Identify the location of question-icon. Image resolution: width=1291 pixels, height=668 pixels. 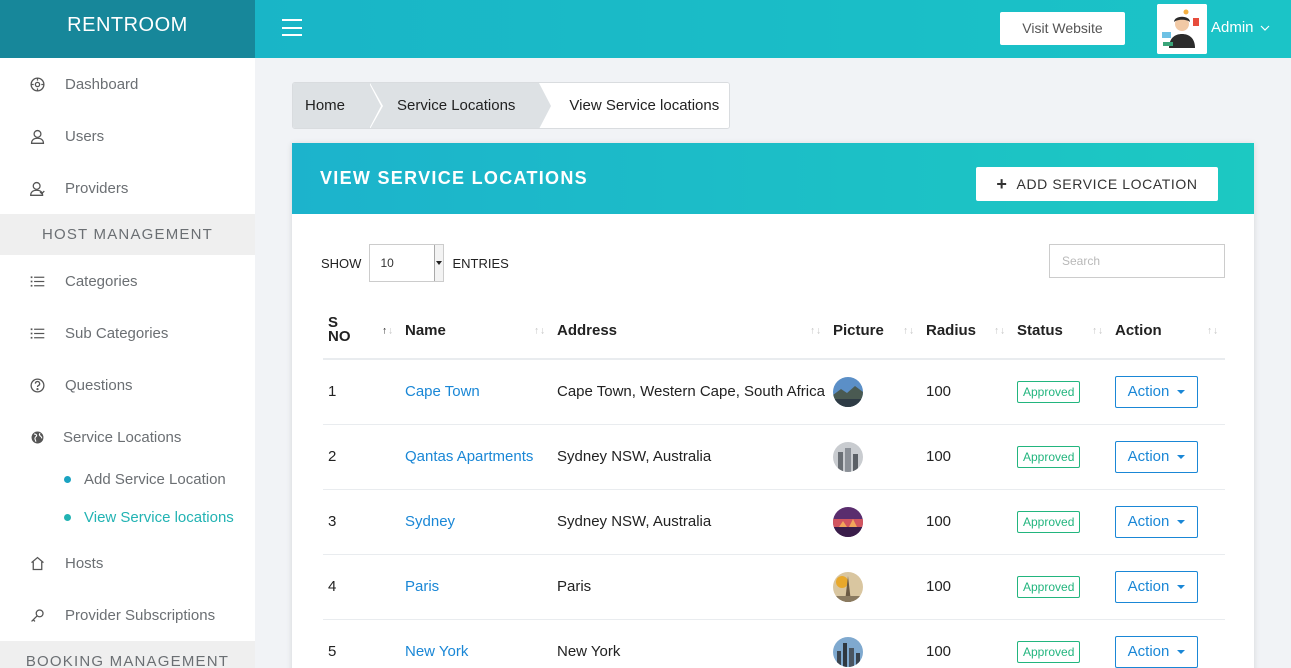
(37, 385).